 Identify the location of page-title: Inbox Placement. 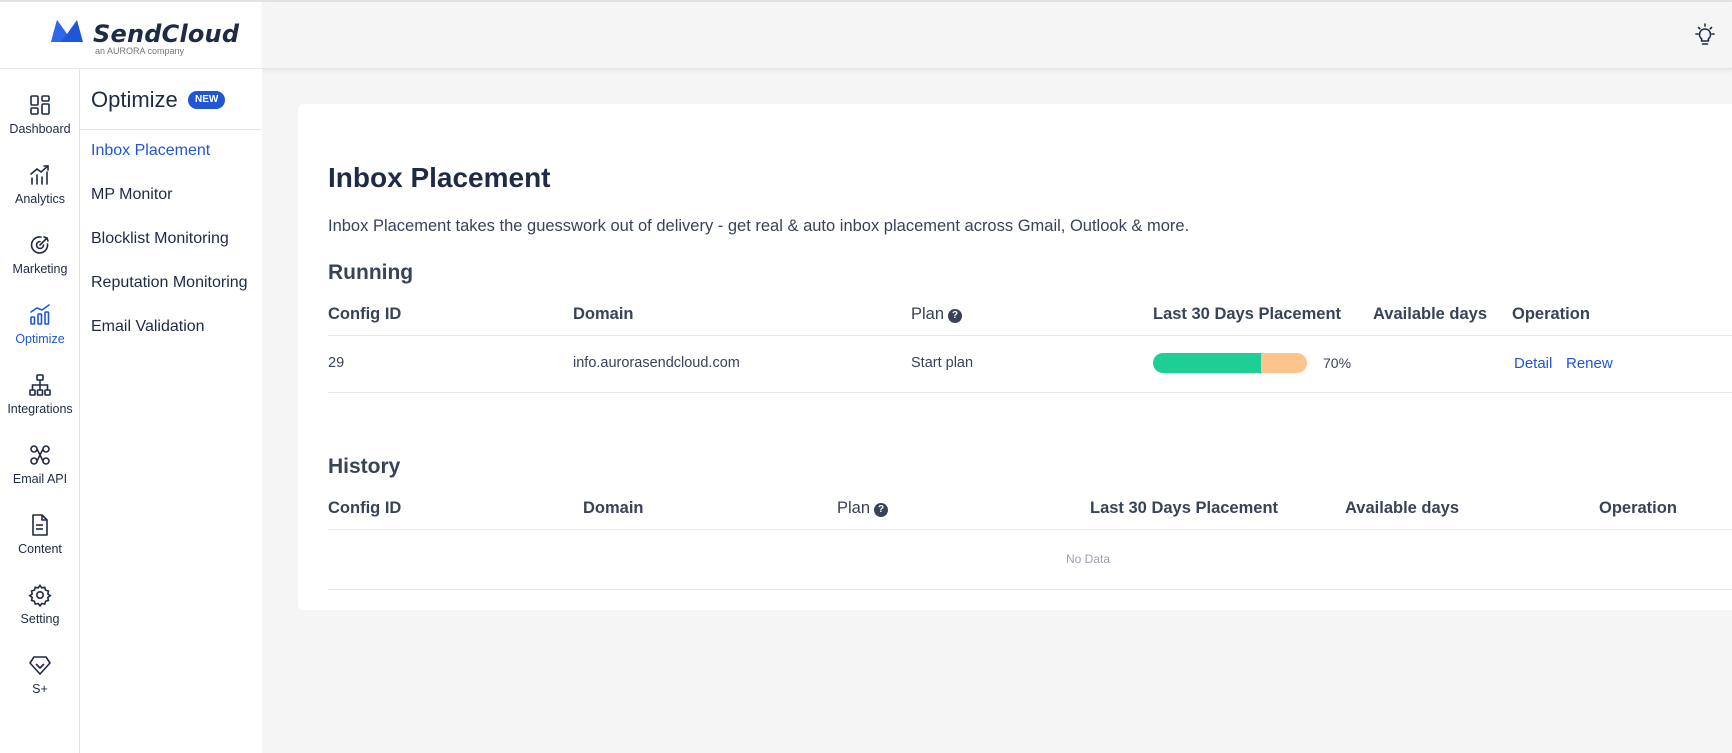
(439, 177).